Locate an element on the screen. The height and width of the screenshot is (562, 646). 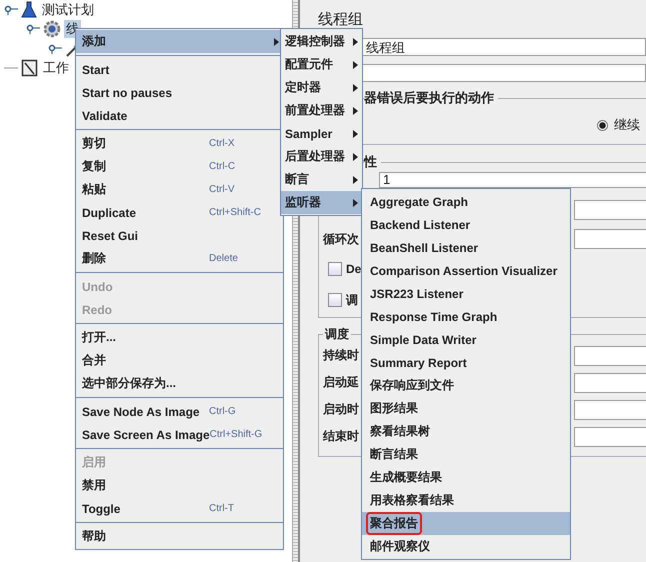
name-field: 线程组 is located at coordinates (504, 47).